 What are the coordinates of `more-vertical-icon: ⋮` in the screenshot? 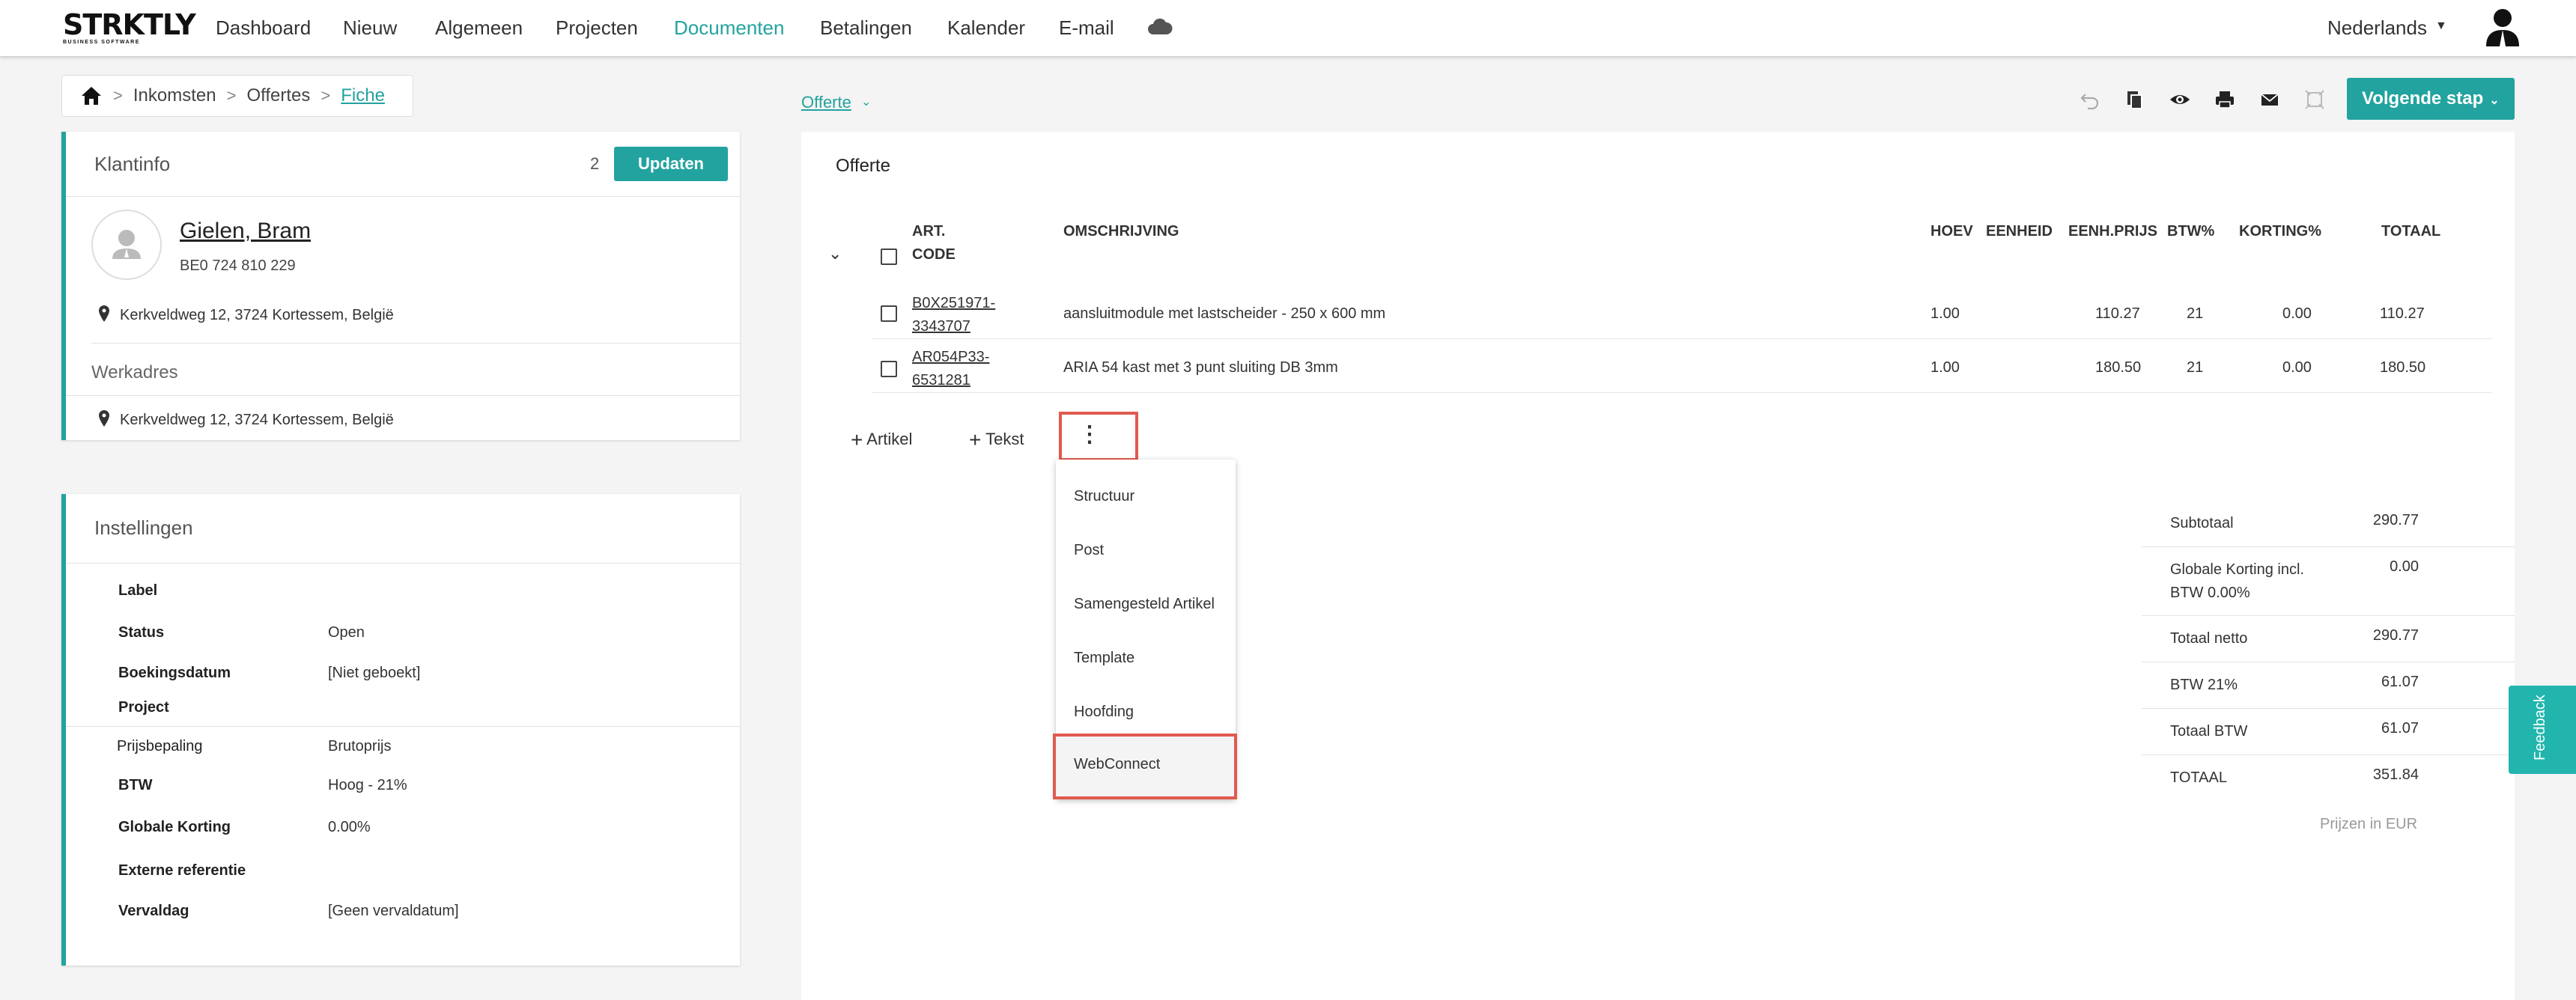 It's located at (1089, 435).